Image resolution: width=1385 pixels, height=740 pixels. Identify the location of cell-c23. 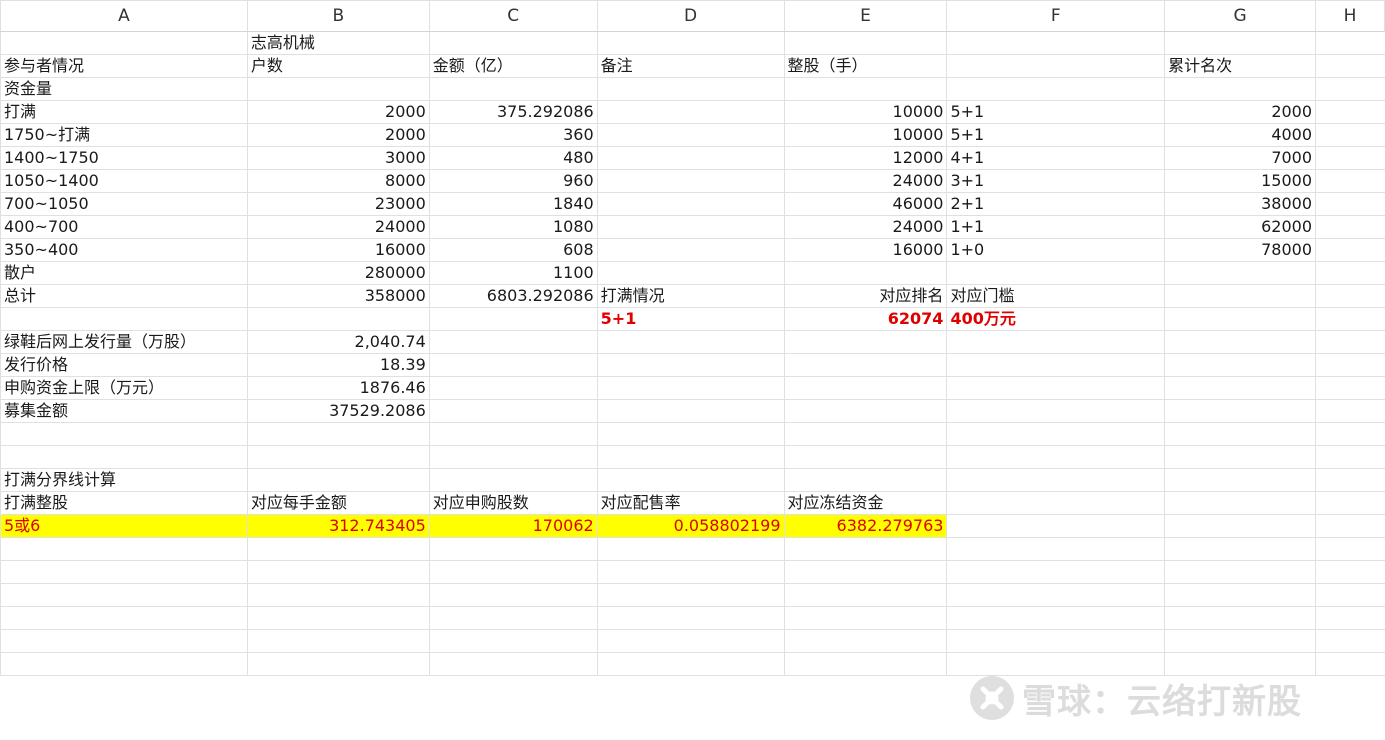
(513, 549).